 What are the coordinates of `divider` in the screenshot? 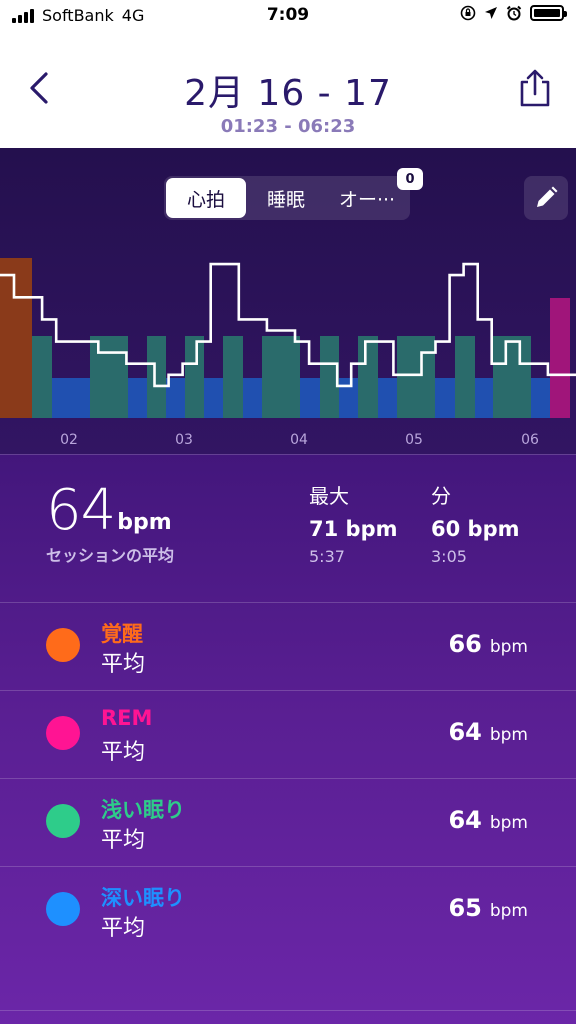 It's located at (288, 1010).